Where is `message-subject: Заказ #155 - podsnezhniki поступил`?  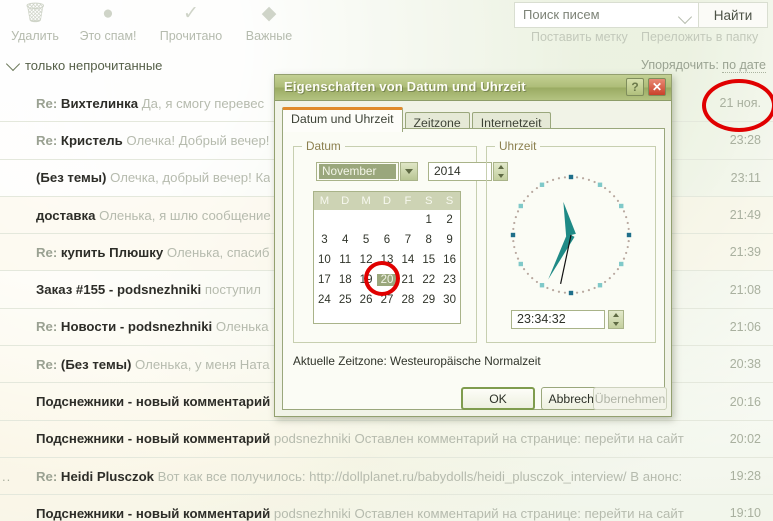 message-subject: Заказ #155 - podsnezhniki поступил is located at coordinates (148, 289).